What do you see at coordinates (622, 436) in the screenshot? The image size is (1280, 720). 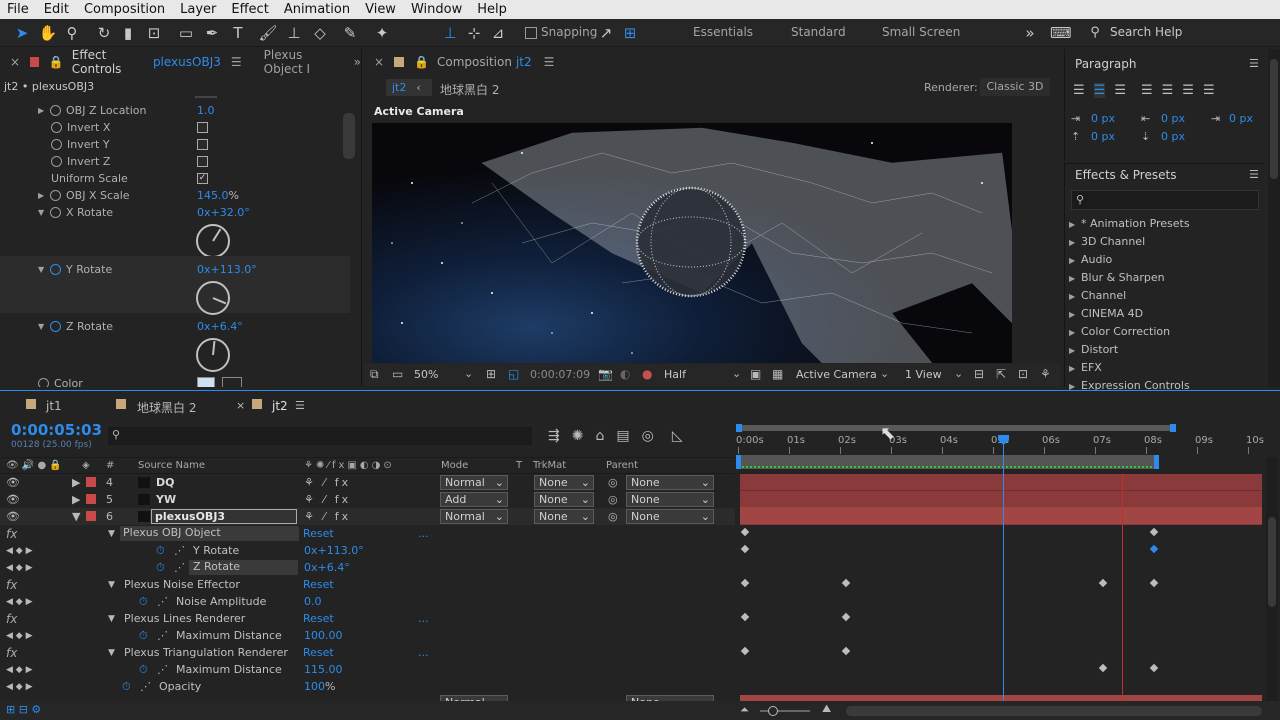 I see `frame-blending-icon: ▤` at bounding box center [622, 436].